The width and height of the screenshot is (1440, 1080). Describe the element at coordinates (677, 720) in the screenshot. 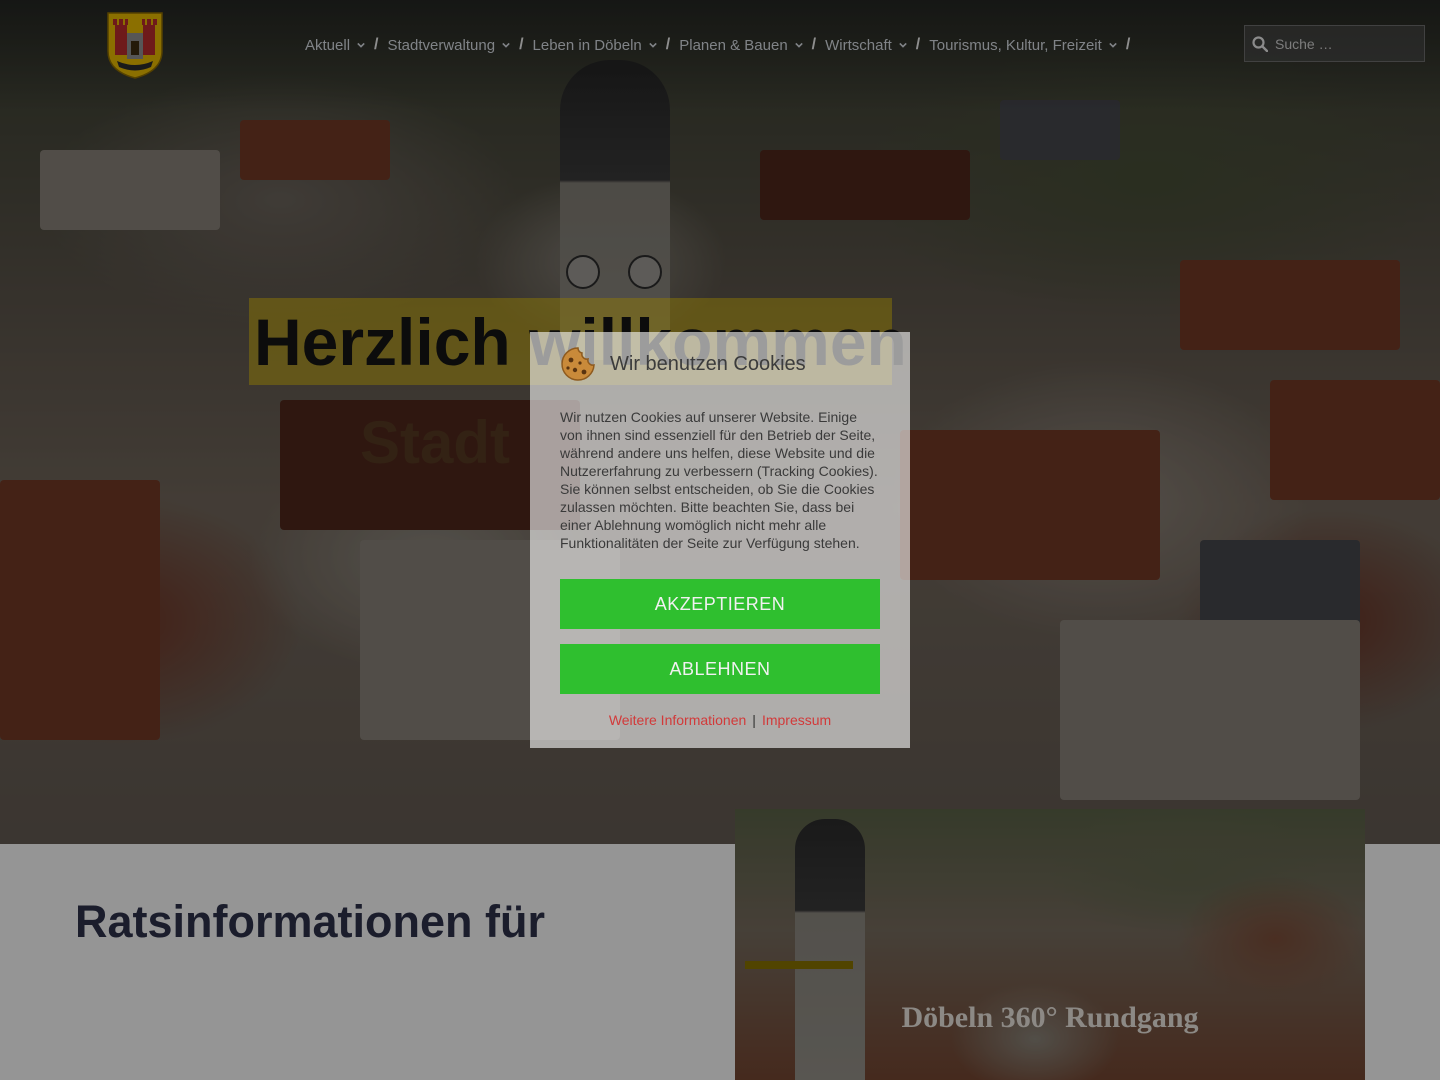

I see `more-info-link: Weitere Informationen` at that location.